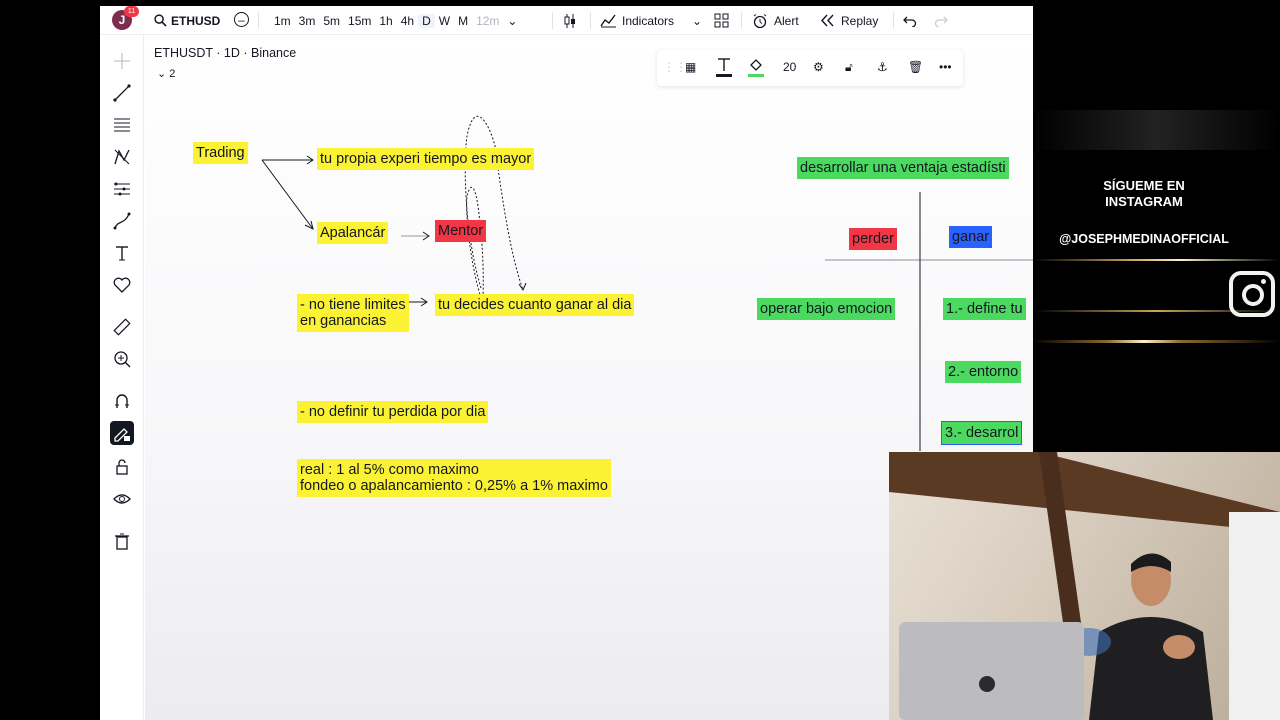 This screenshot has width=1280, height=720. What do you see at coordinates (122, 125) in the screenshot?
I see `fib-retracement-icon` at bounding box center [122, 125].